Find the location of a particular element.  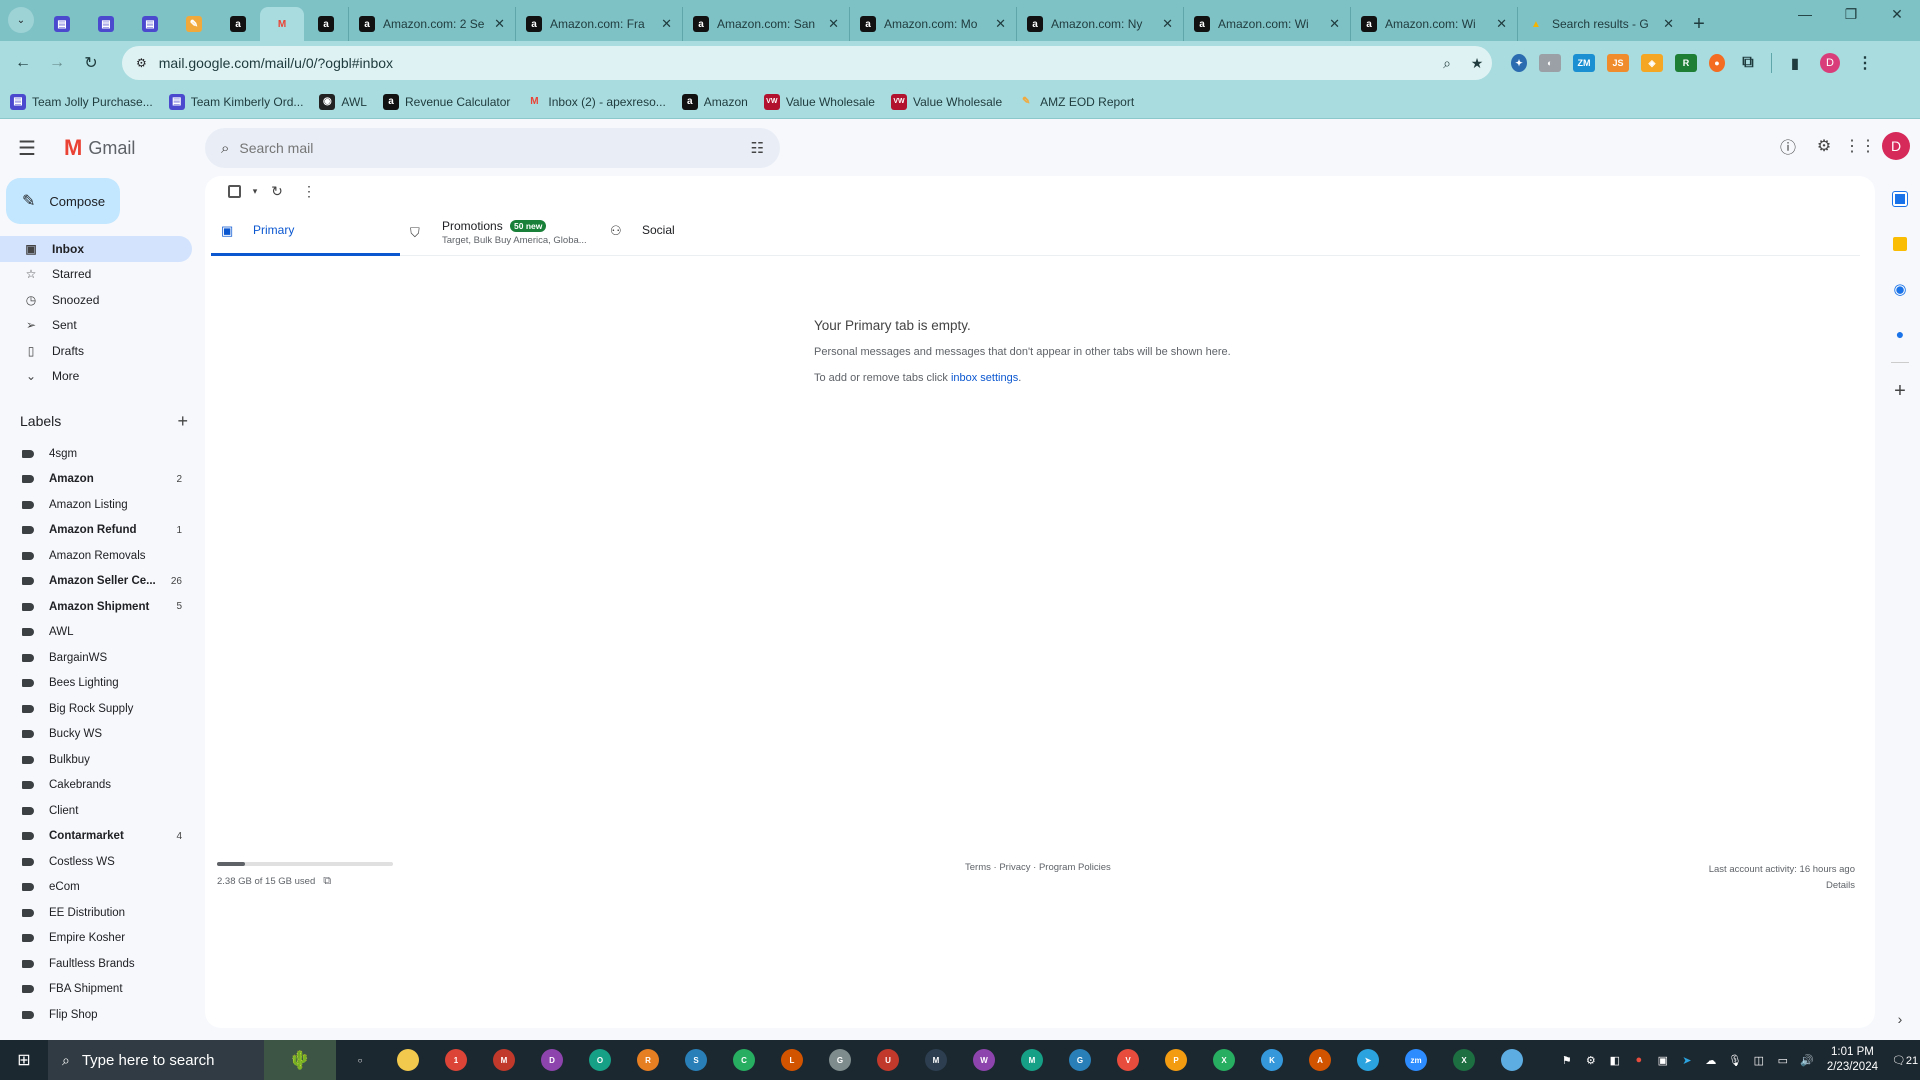

extension-icon: ZM is located at coordinates (1584, 63).